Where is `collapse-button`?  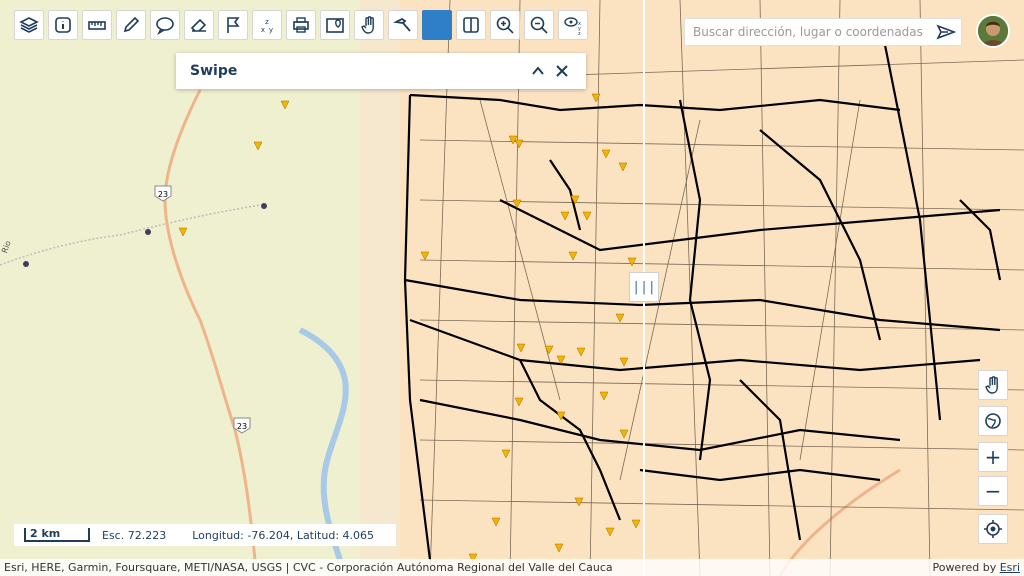 collapse-button is located at coordinates (538, 71).